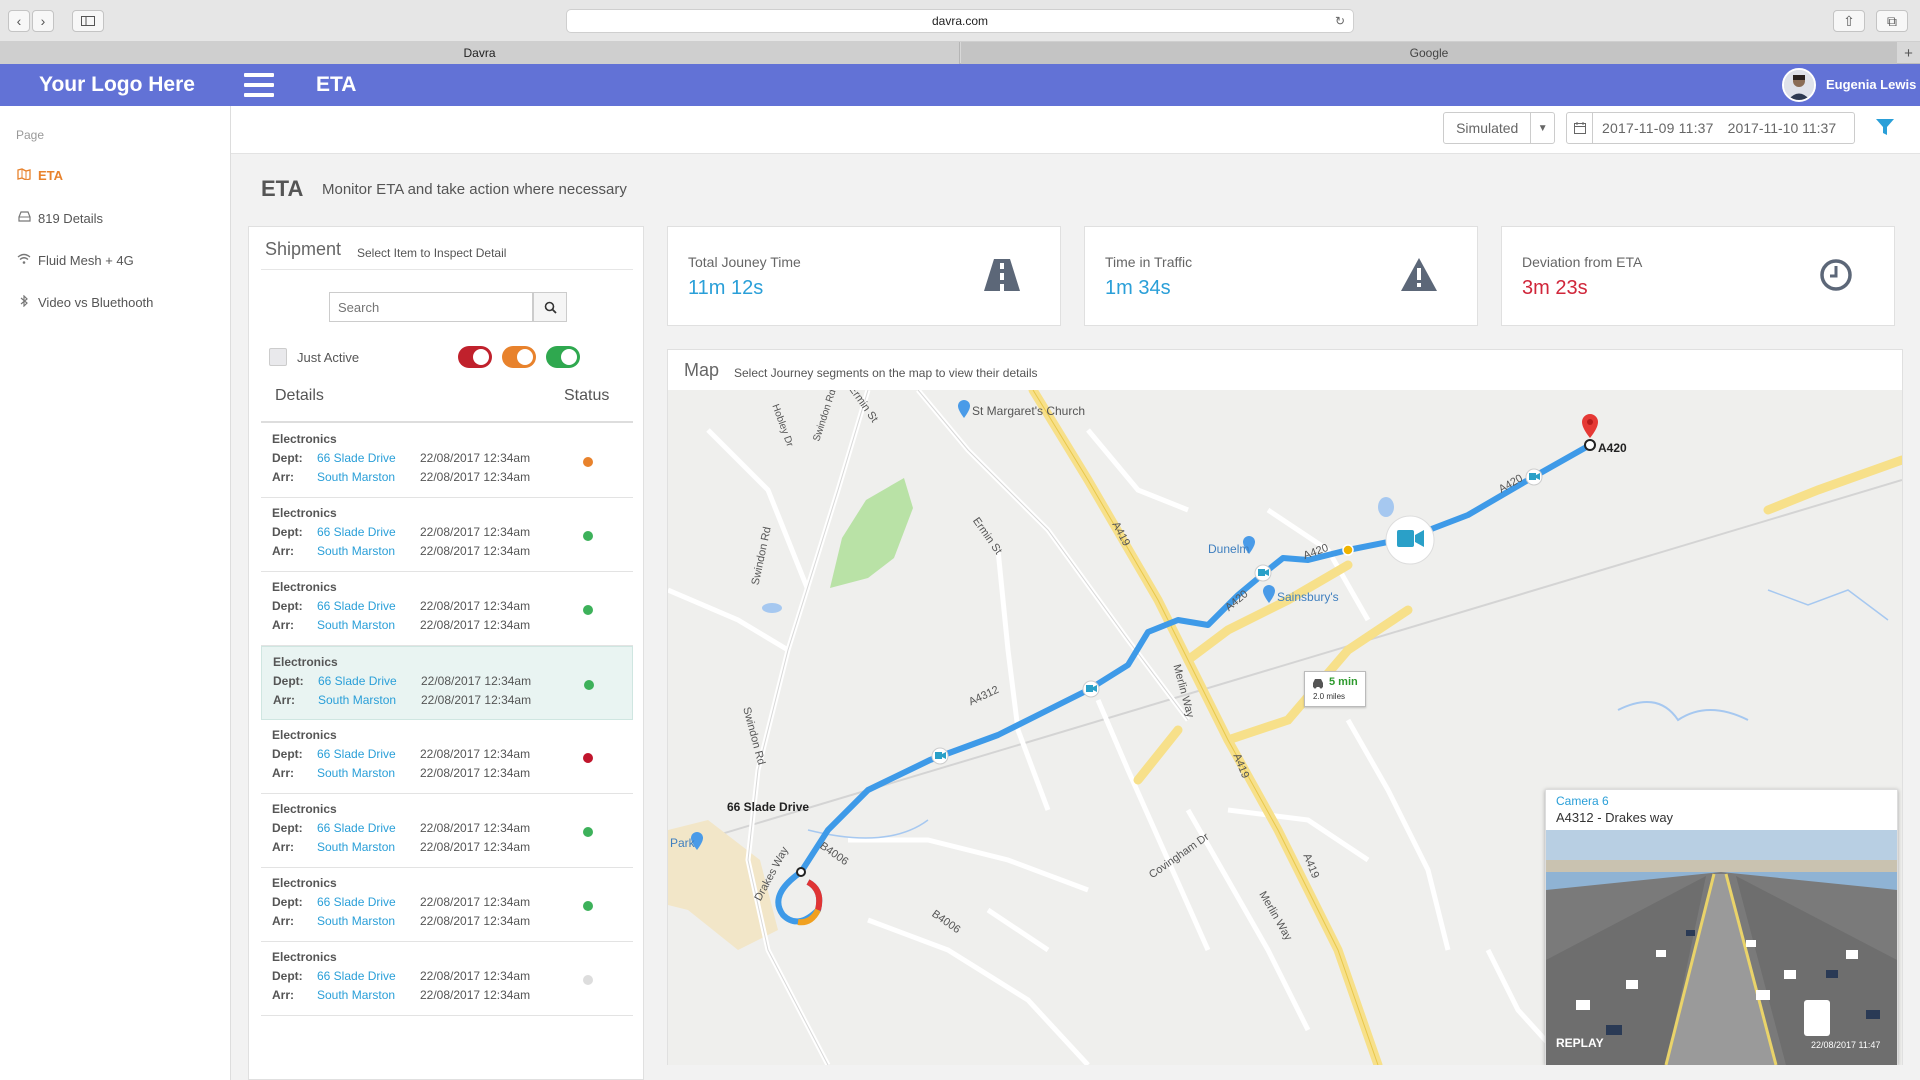  What do you see at coordinates (1149, 262) in the screenshot?
I see `kpi-label: Time in Traffic` at bounding box center [1149, 262].